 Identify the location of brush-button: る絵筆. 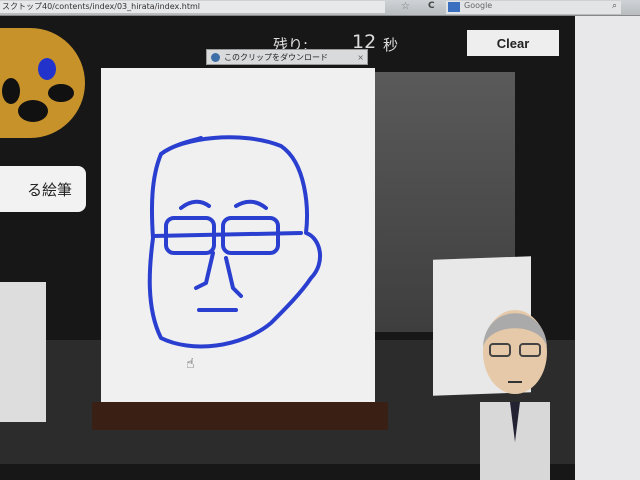
(43, 189).